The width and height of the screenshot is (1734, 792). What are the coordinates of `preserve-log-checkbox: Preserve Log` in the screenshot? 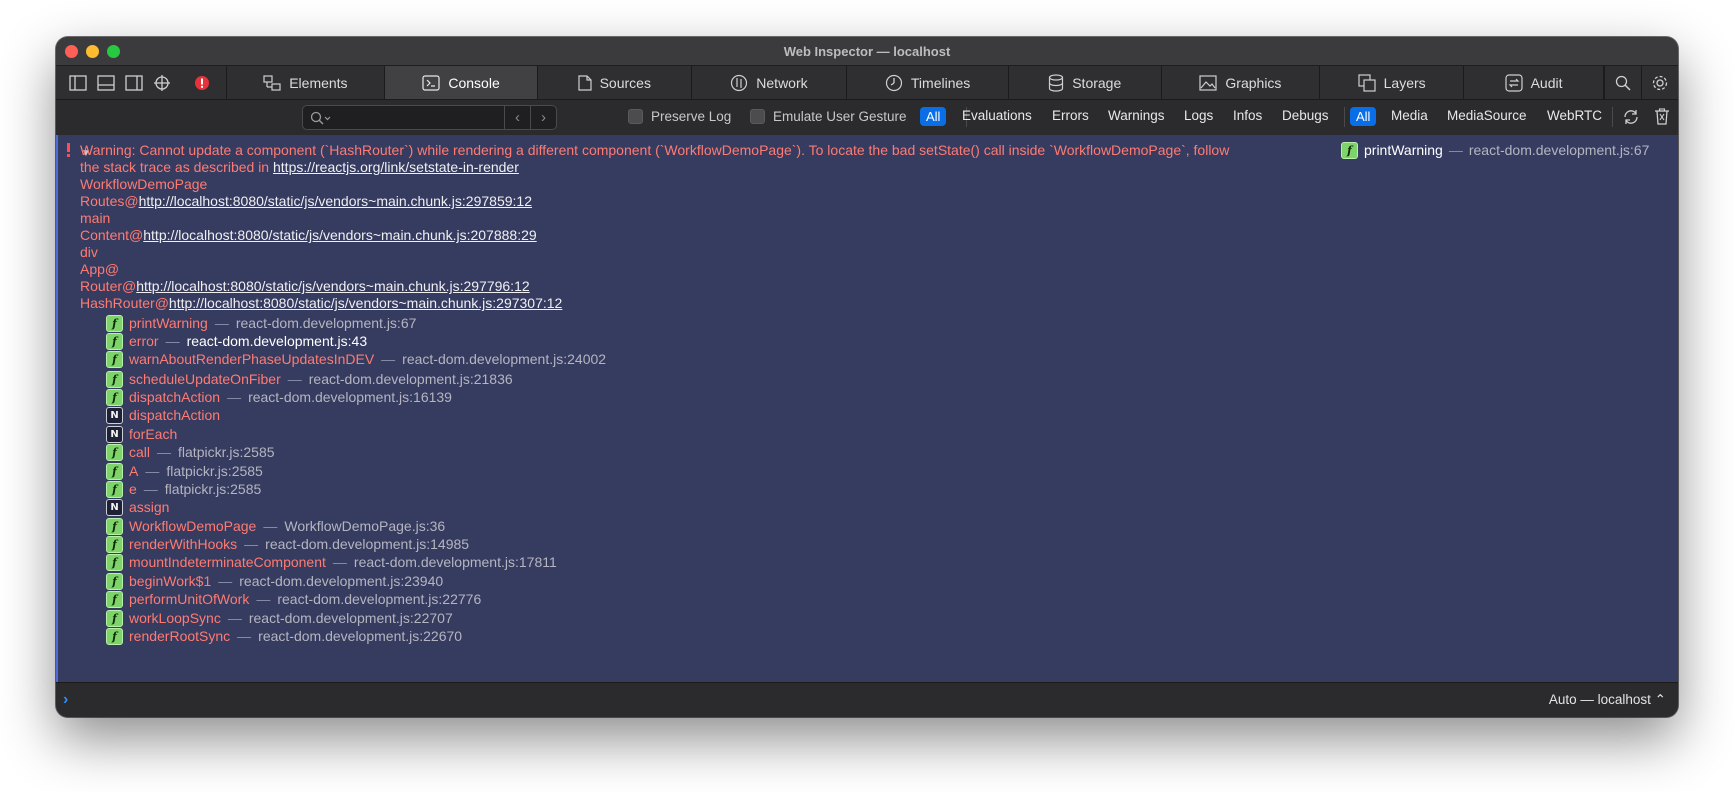 It's located at (679, 116).